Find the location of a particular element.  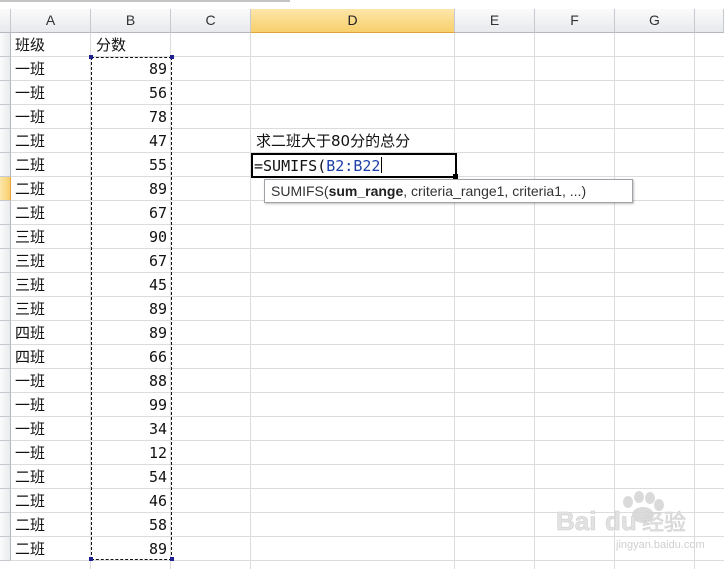

range-handle-tr is located at coordinates (172, 57).